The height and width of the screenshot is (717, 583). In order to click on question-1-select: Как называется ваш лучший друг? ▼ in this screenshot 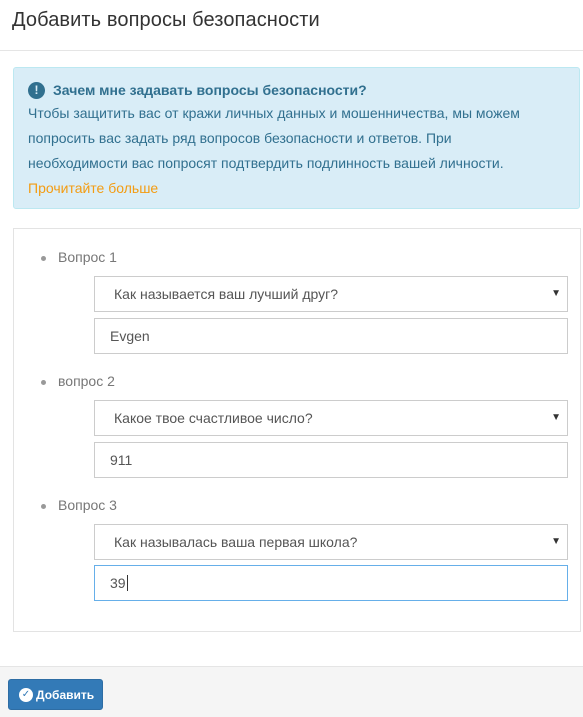, I will do `click(331, 294)`.